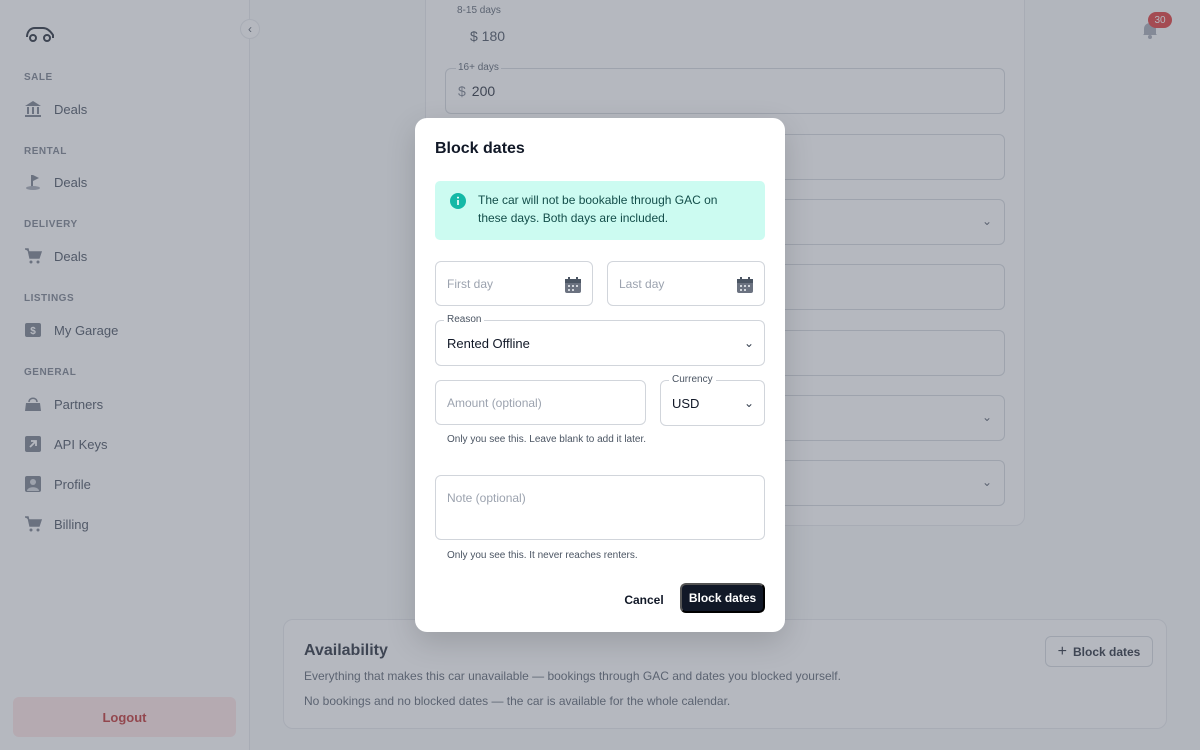 The width and height of the screenshot is (1200, 750). What do you see at coordinates (712, 400) in the screenshot?
I see `currency-select: Currency USD ⌄` at bounding box center [712, 400].